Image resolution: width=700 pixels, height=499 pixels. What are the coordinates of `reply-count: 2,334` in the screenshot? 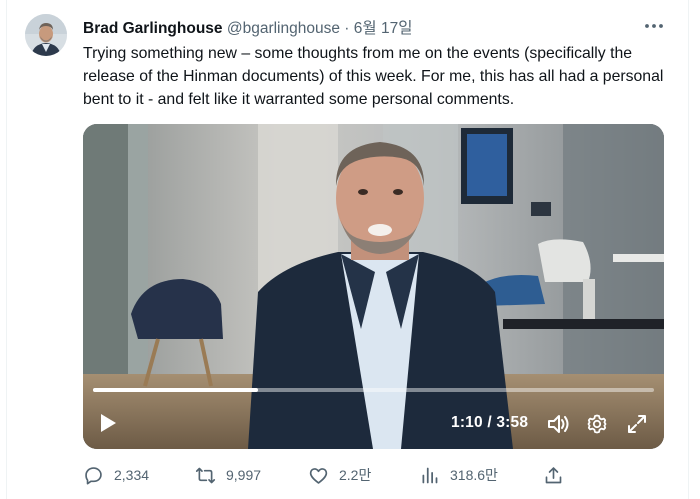 It's located at (132, 475).